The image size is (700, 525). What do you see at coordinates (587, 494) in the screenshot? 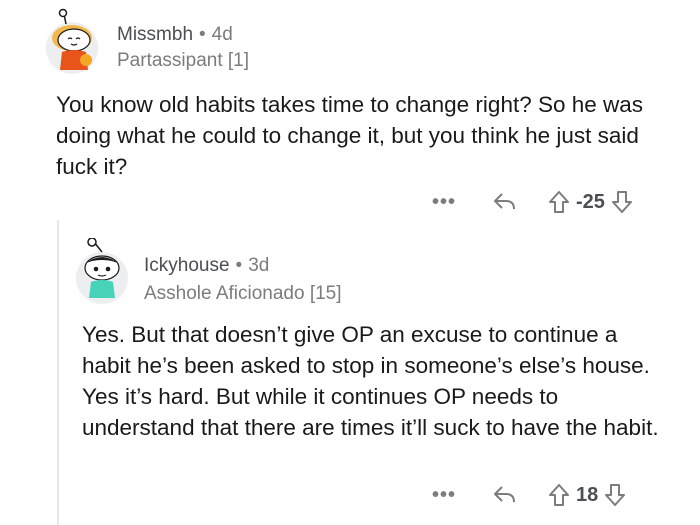
I see `vote-score: 18` at bounding box center [587, 494].